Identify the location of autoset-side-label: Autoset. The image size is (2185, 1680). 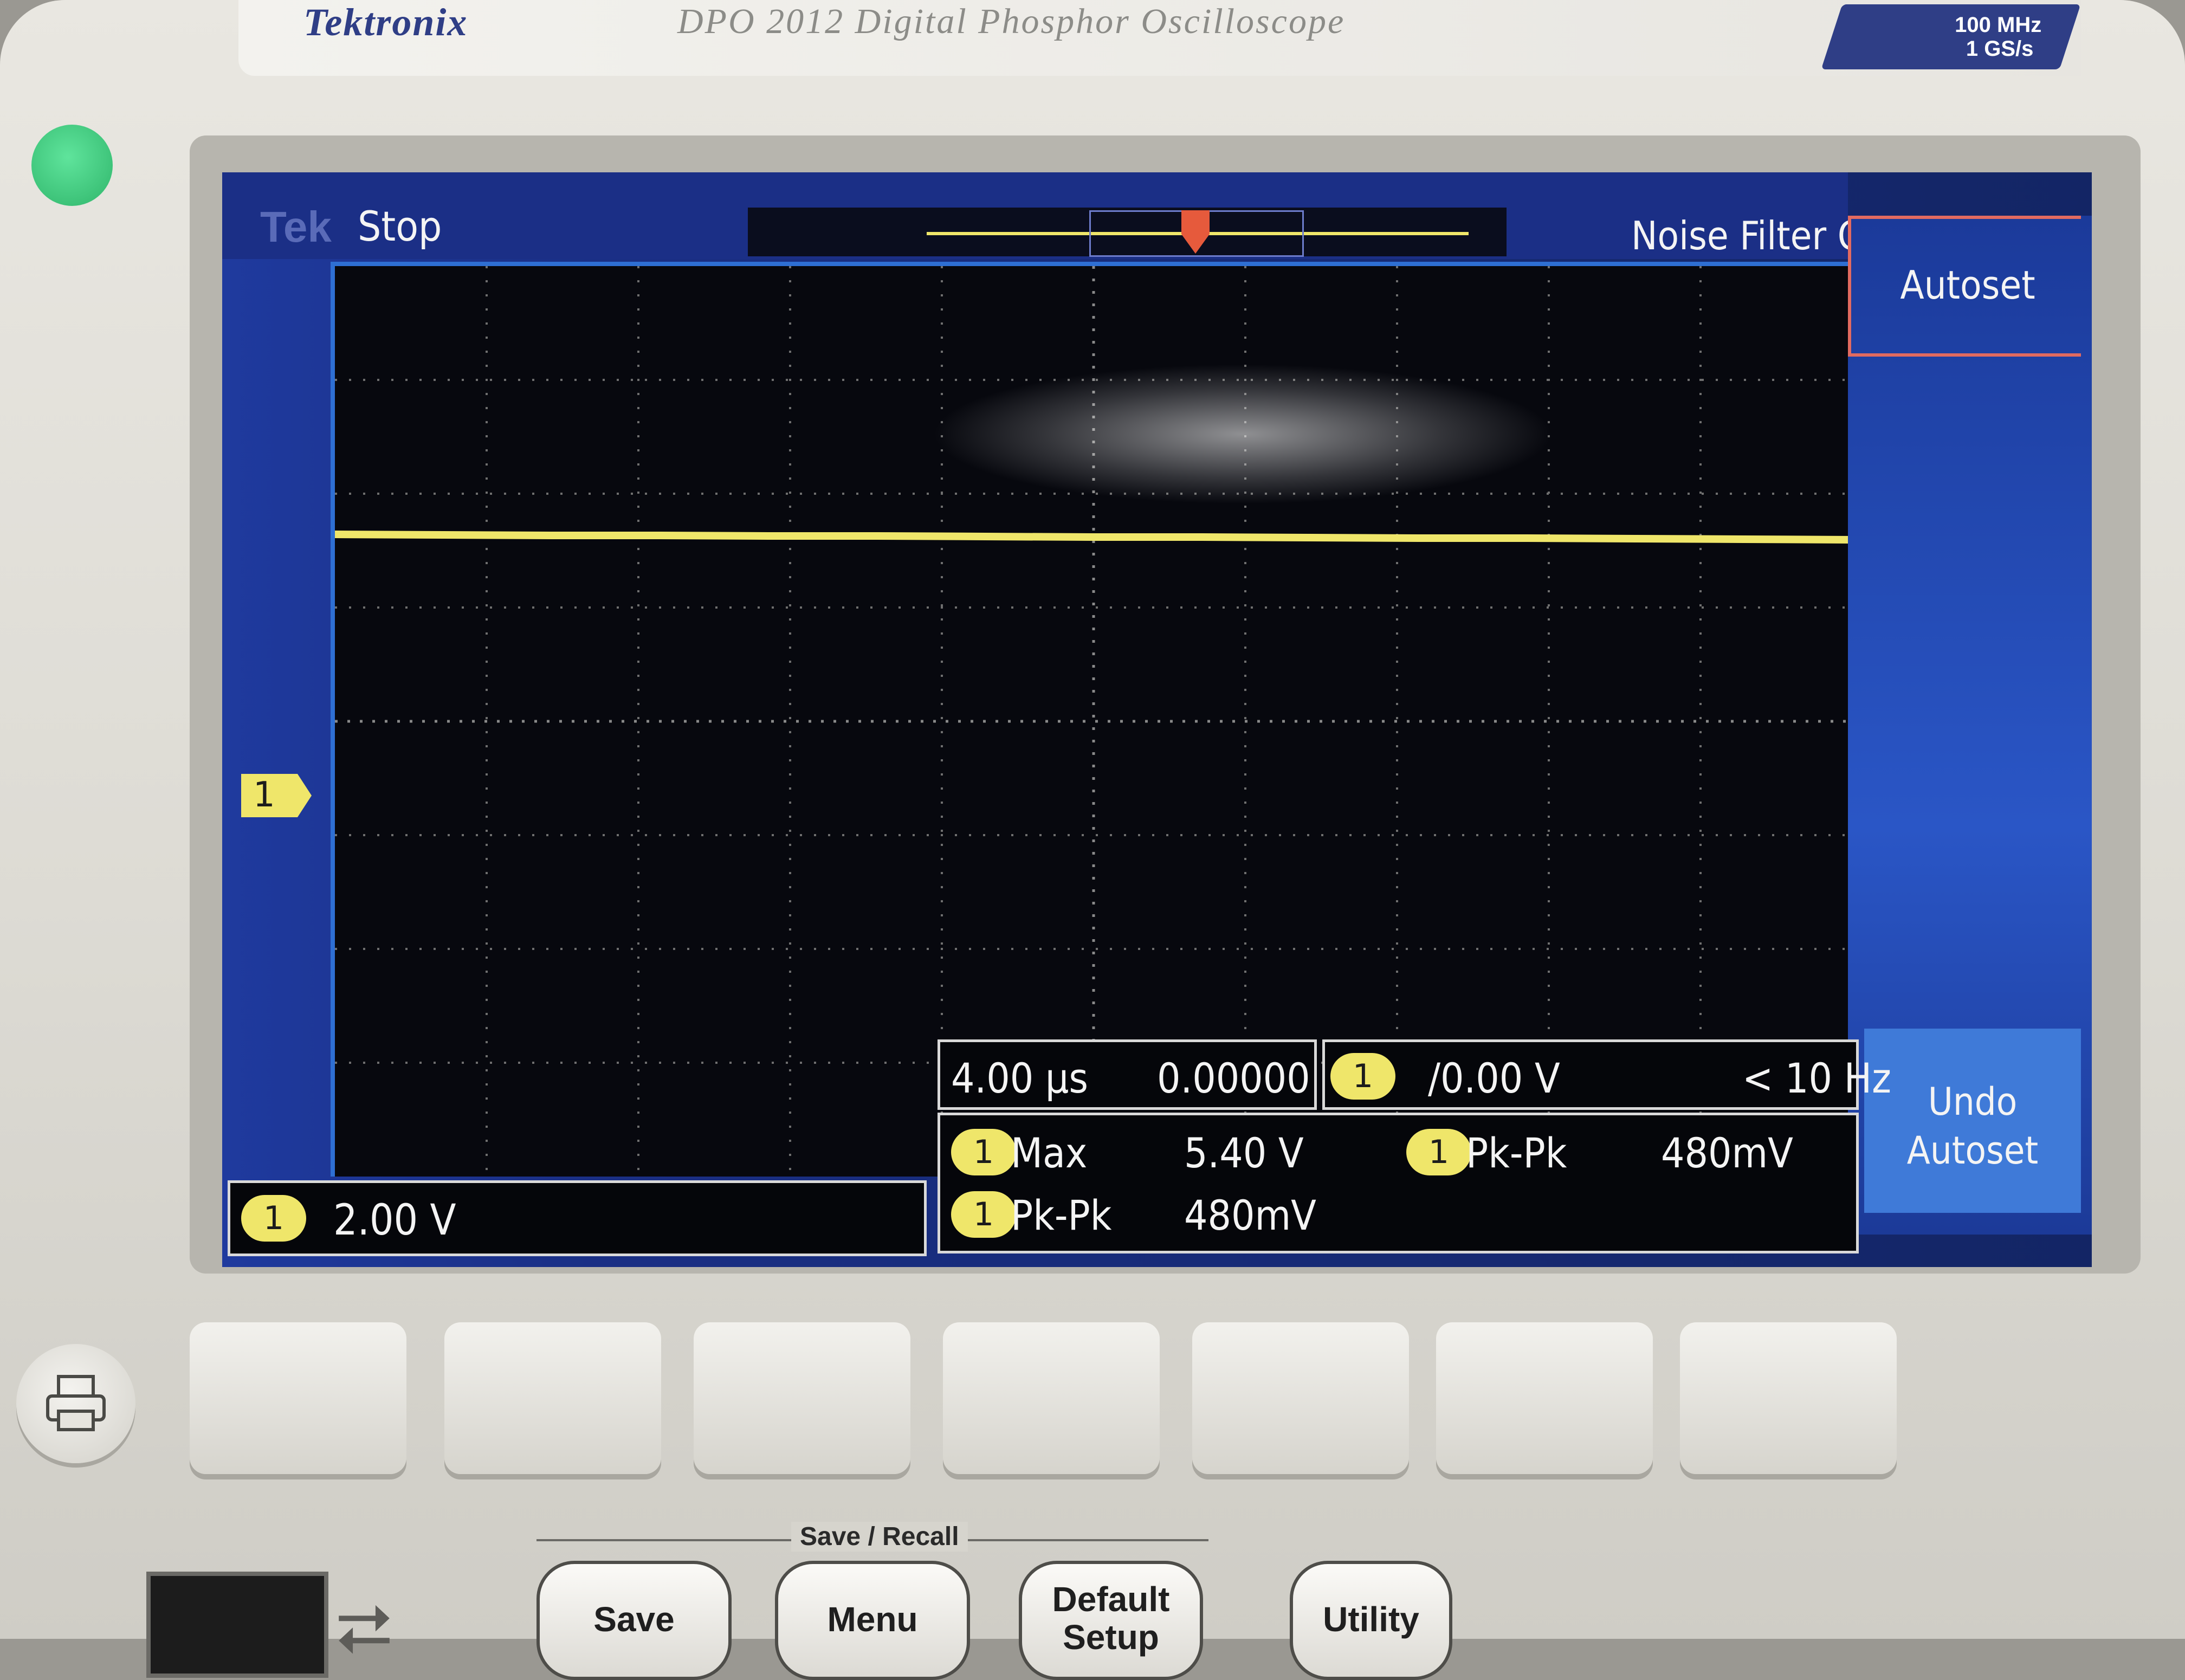
(1967, 285).